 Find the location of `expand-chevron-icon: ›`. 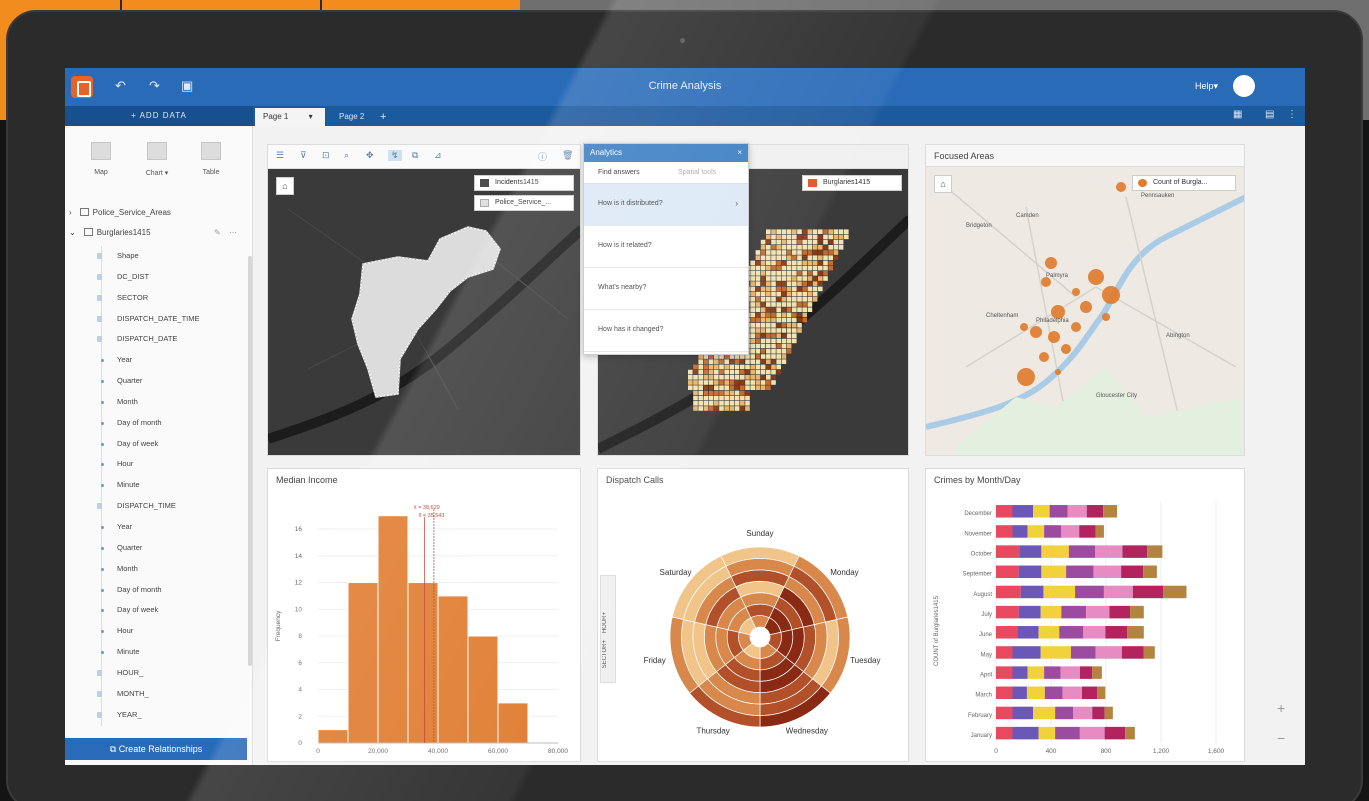

expand-chevron-icon: › is located at coordinates (70, 212).